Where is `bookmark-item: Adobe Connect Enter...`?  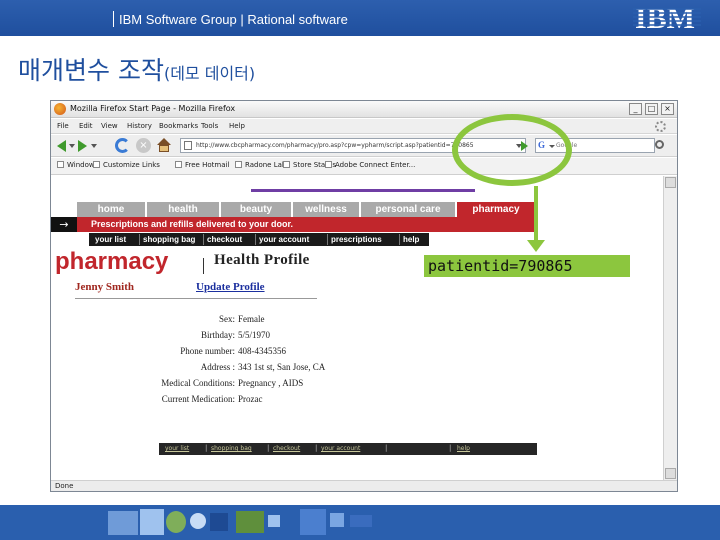 bookmark-item: Adobe Connect Enter... is located at coordinates (370, 165).